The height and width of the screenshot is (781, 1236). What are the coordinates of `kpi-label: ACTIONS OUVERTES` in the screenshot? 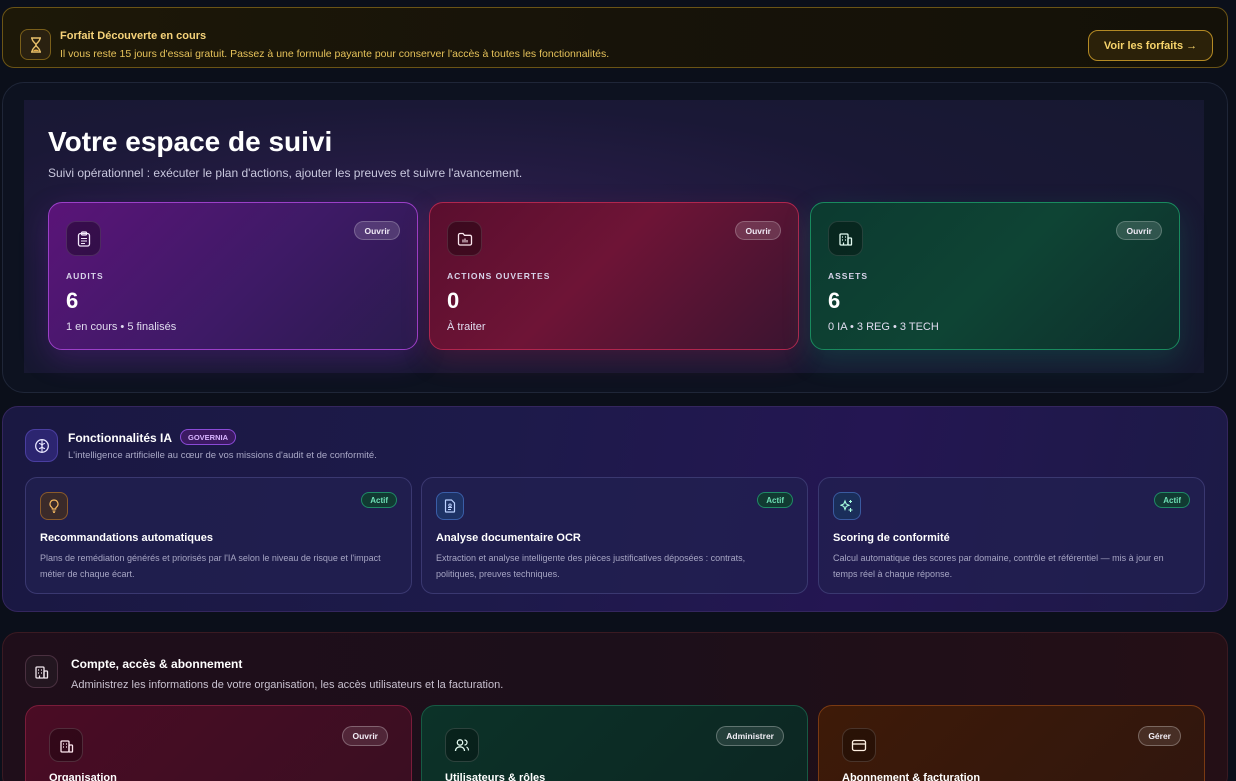 It's located at (499, 276).